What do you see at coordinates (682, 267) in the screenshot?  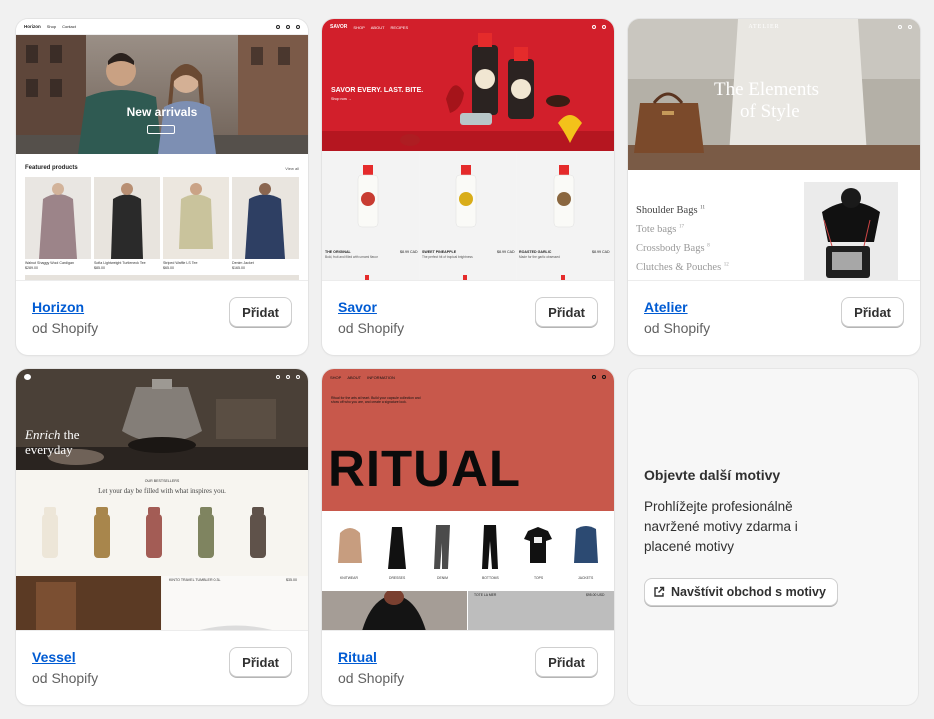 I see `preview-category: Clutches & Pouches 12` at bounding box center [682, 267].